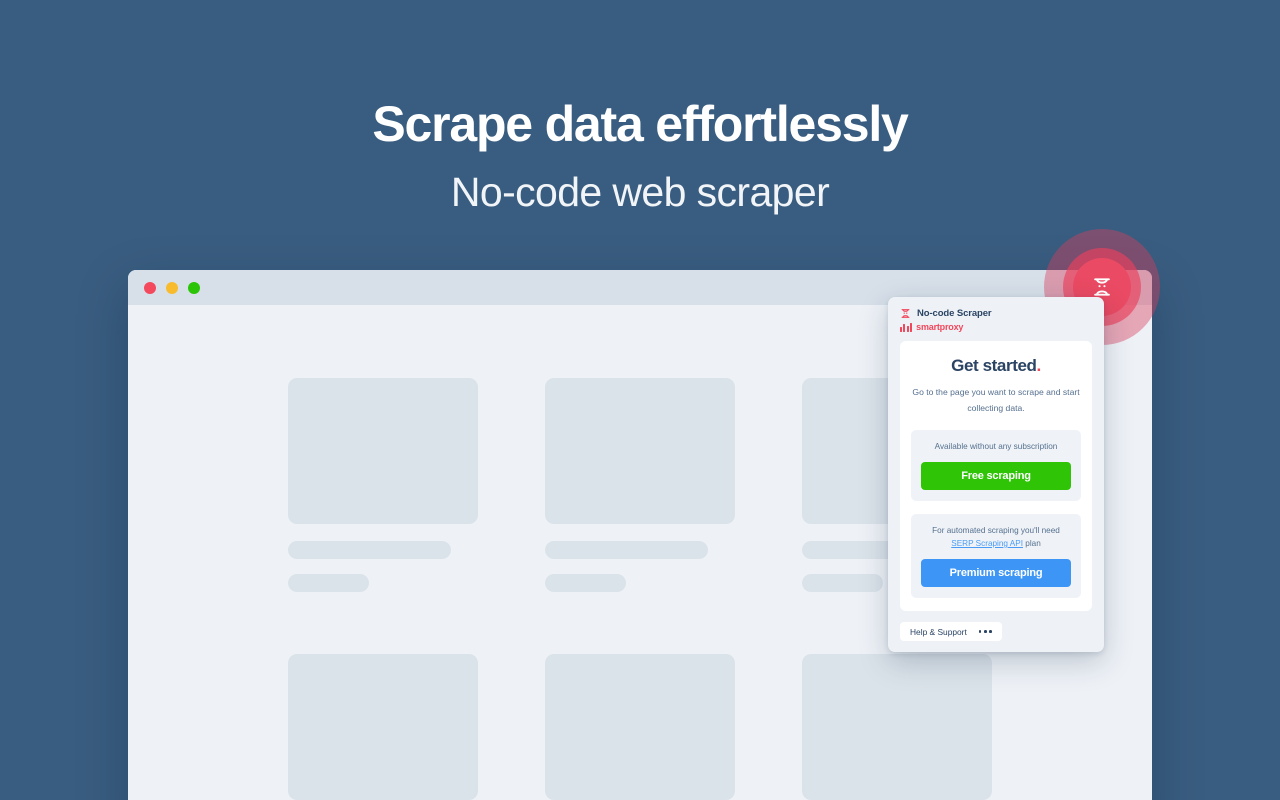 The width and height of the screenshot is (1280, 800). What do you see at coordinates (1032, 544) in the screenshot?
I see `offer-premium-text-after: plan` at bounding box center [1032, 544].